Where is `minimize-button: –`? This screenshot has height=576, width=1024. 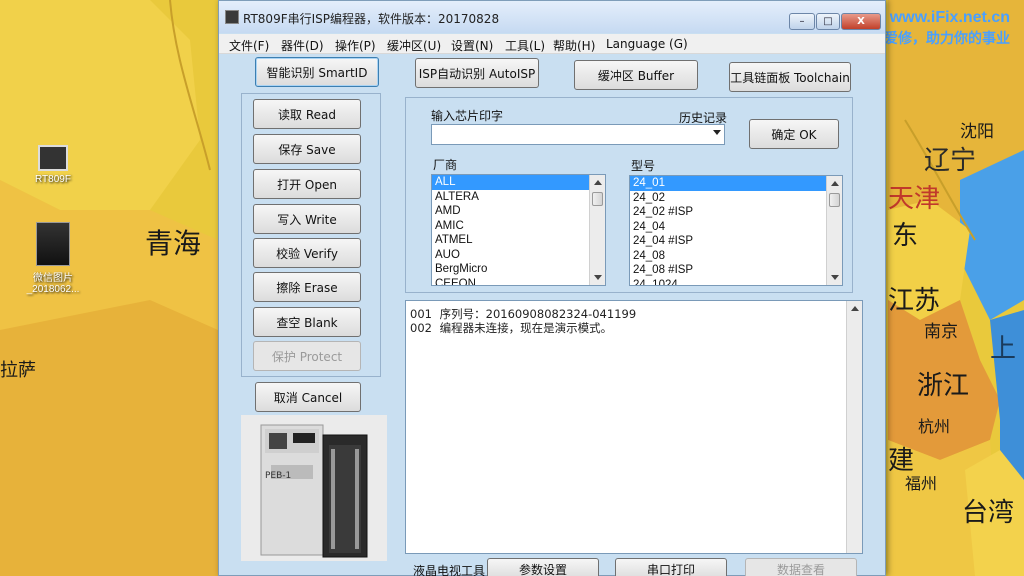
minimize-button: – is located at coordinates (802, 21).